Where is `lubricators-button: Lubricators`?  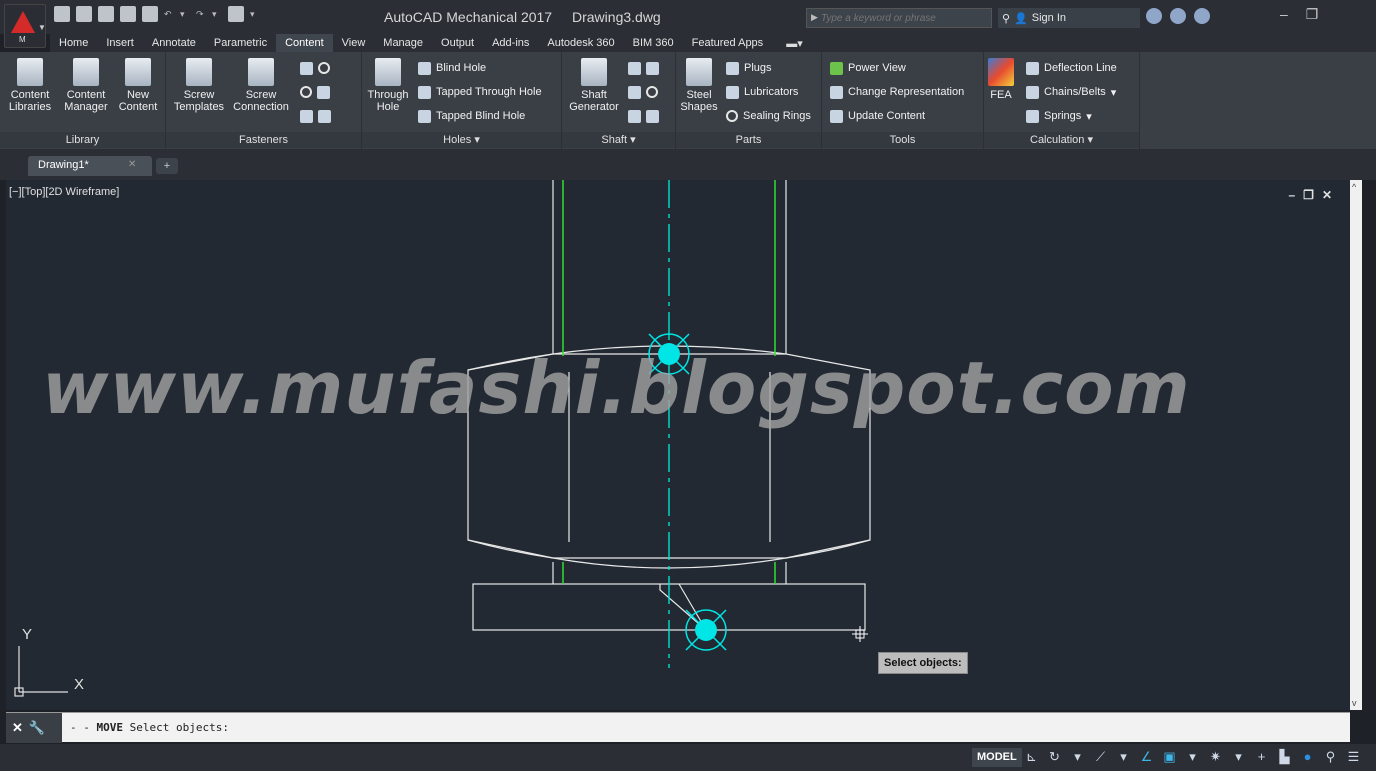 lubricators-button: Lubricators is located at coordinates (762, 92).